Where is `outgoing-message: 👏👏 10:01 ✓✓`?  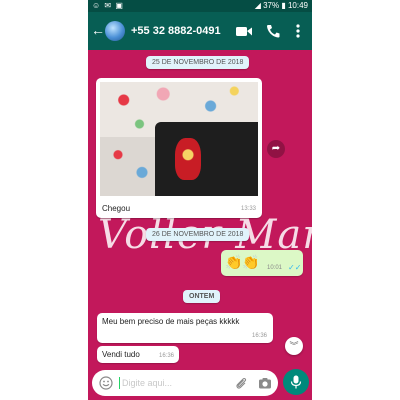 outgoing-message: 👏👏 10:01 ✓✓ is located at coordinates (262, 263).